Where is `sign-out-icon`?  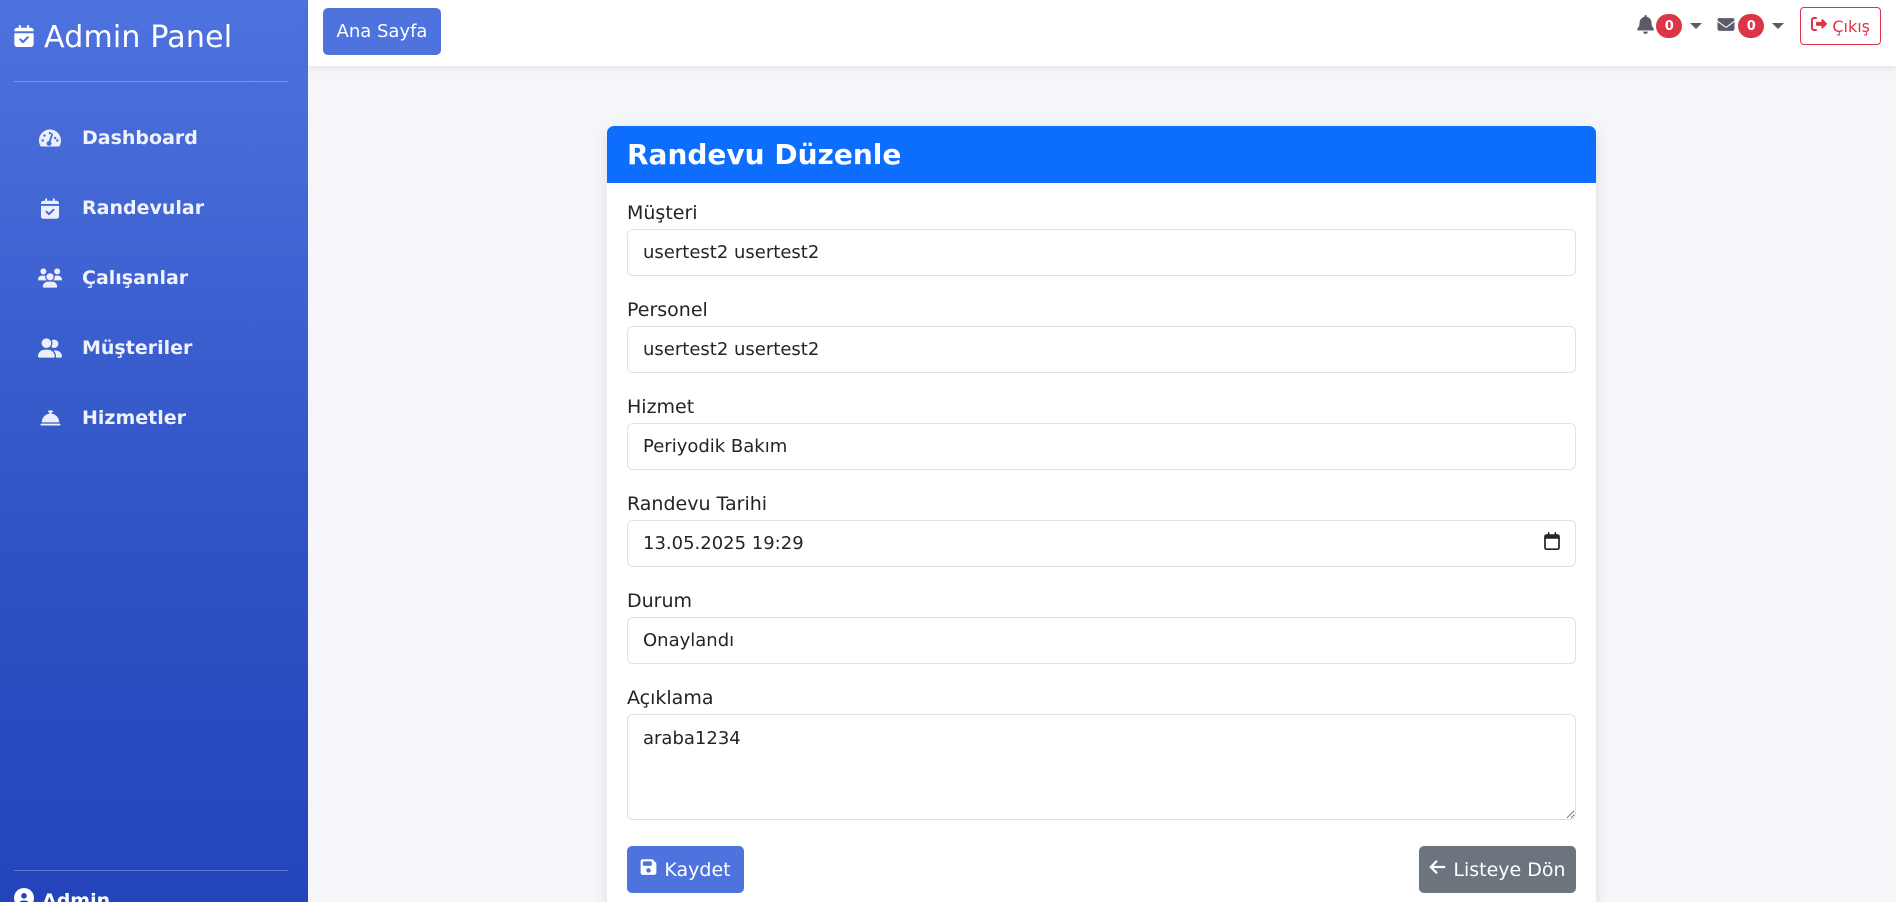 sign-out-icon is located at coordinates (1819, 26).